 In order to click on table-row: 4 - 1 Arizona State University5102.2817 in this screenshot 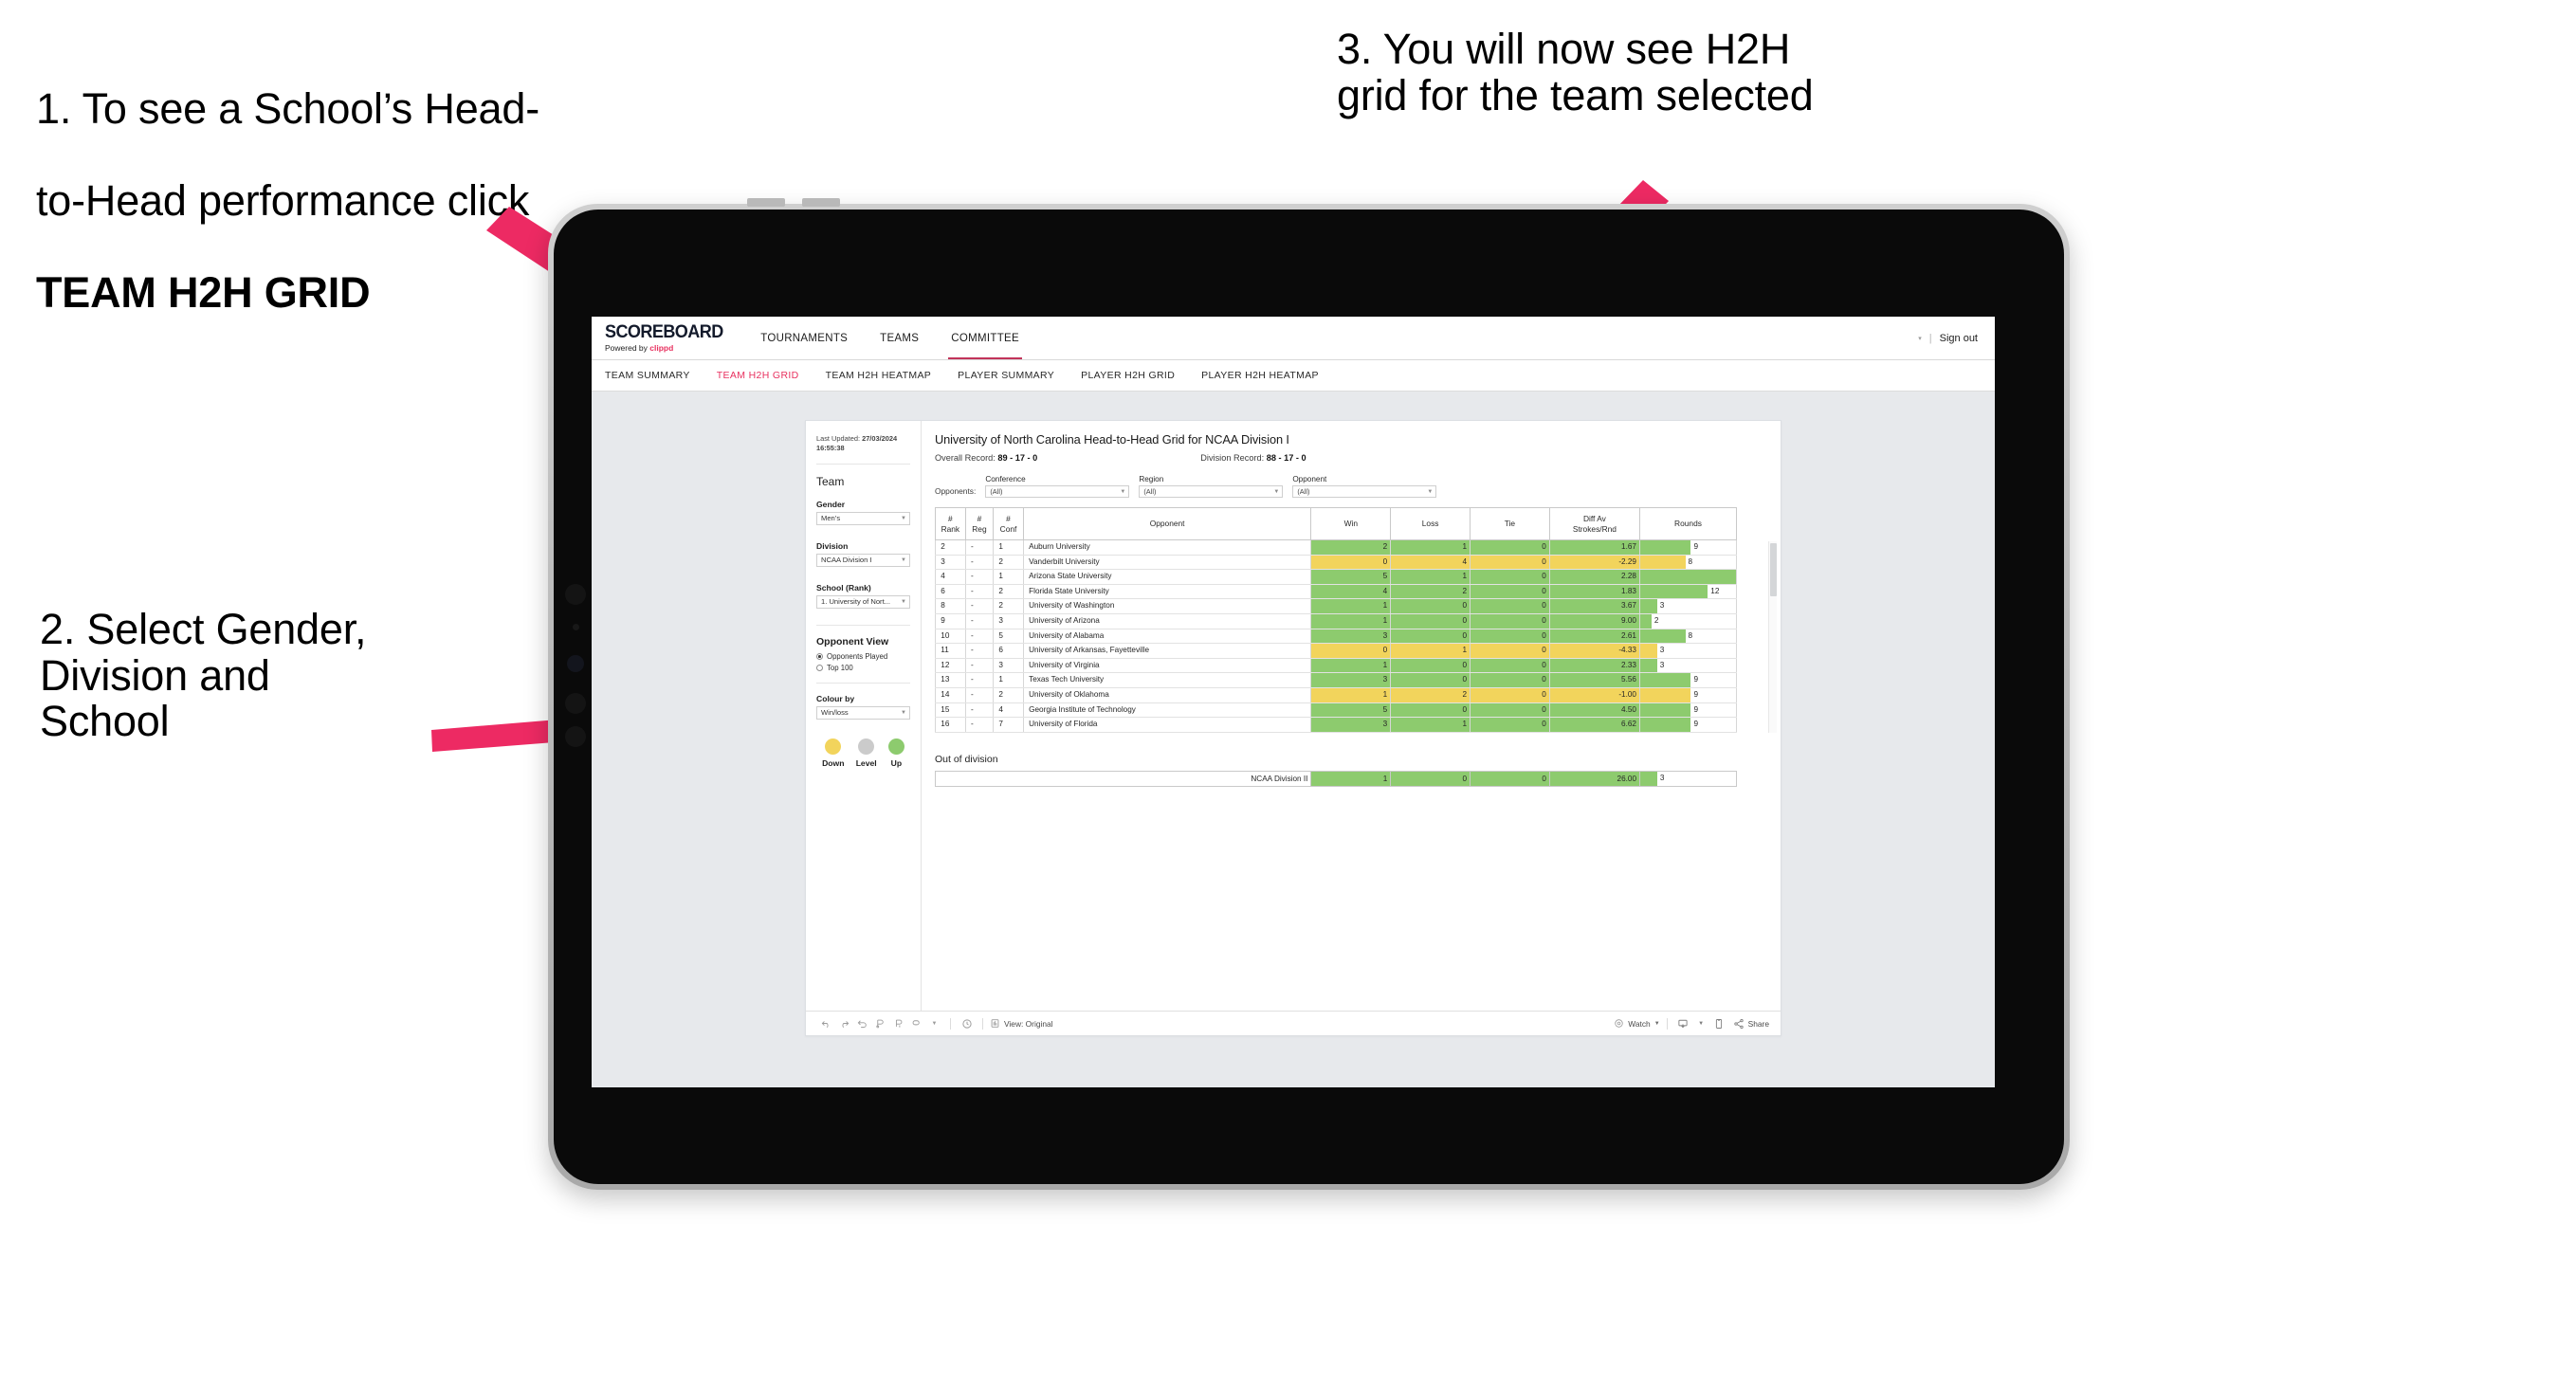, I will do `click(1336, 577)`.